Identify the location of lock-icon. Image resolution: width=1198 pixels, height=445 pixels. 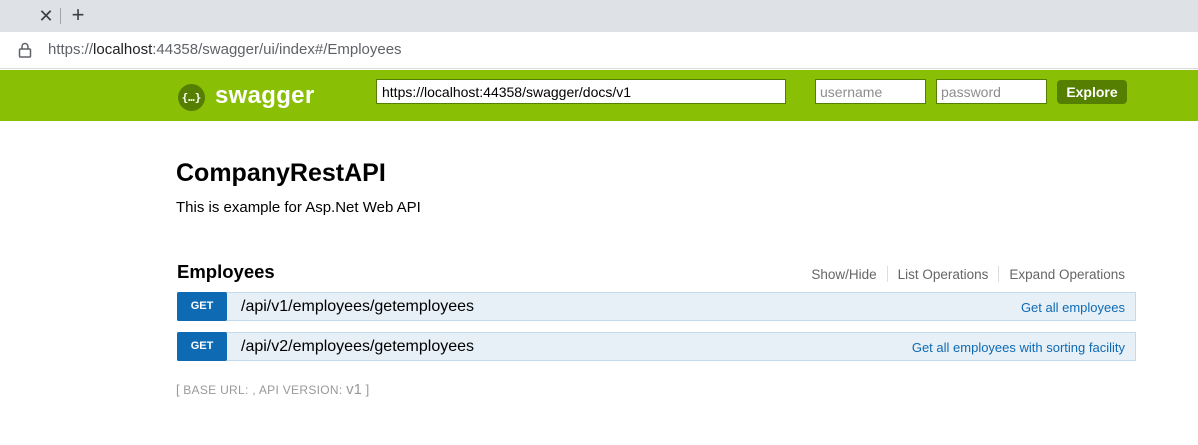
(25, 50).